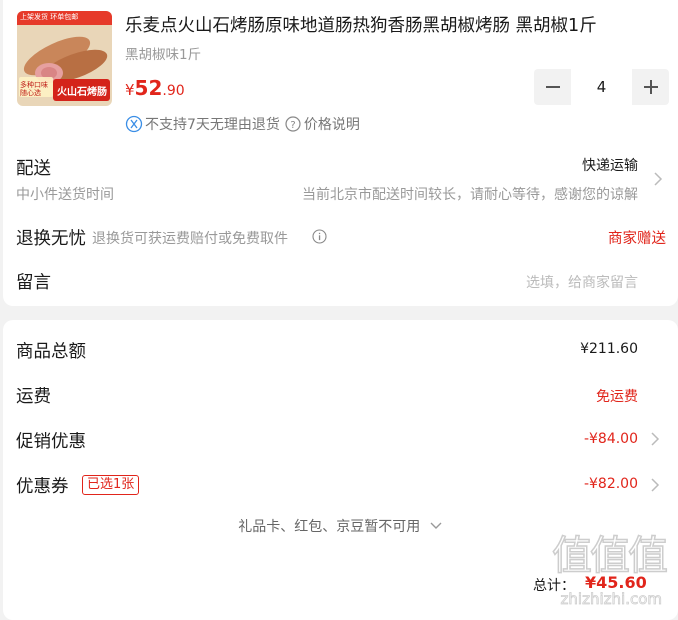 This screenshot has width=678, height=620. What do you see at coordinates (82, 92) in the screenshot?
I see `thumb-caption: 火山石烤肠` at bounding box center [82, 92].